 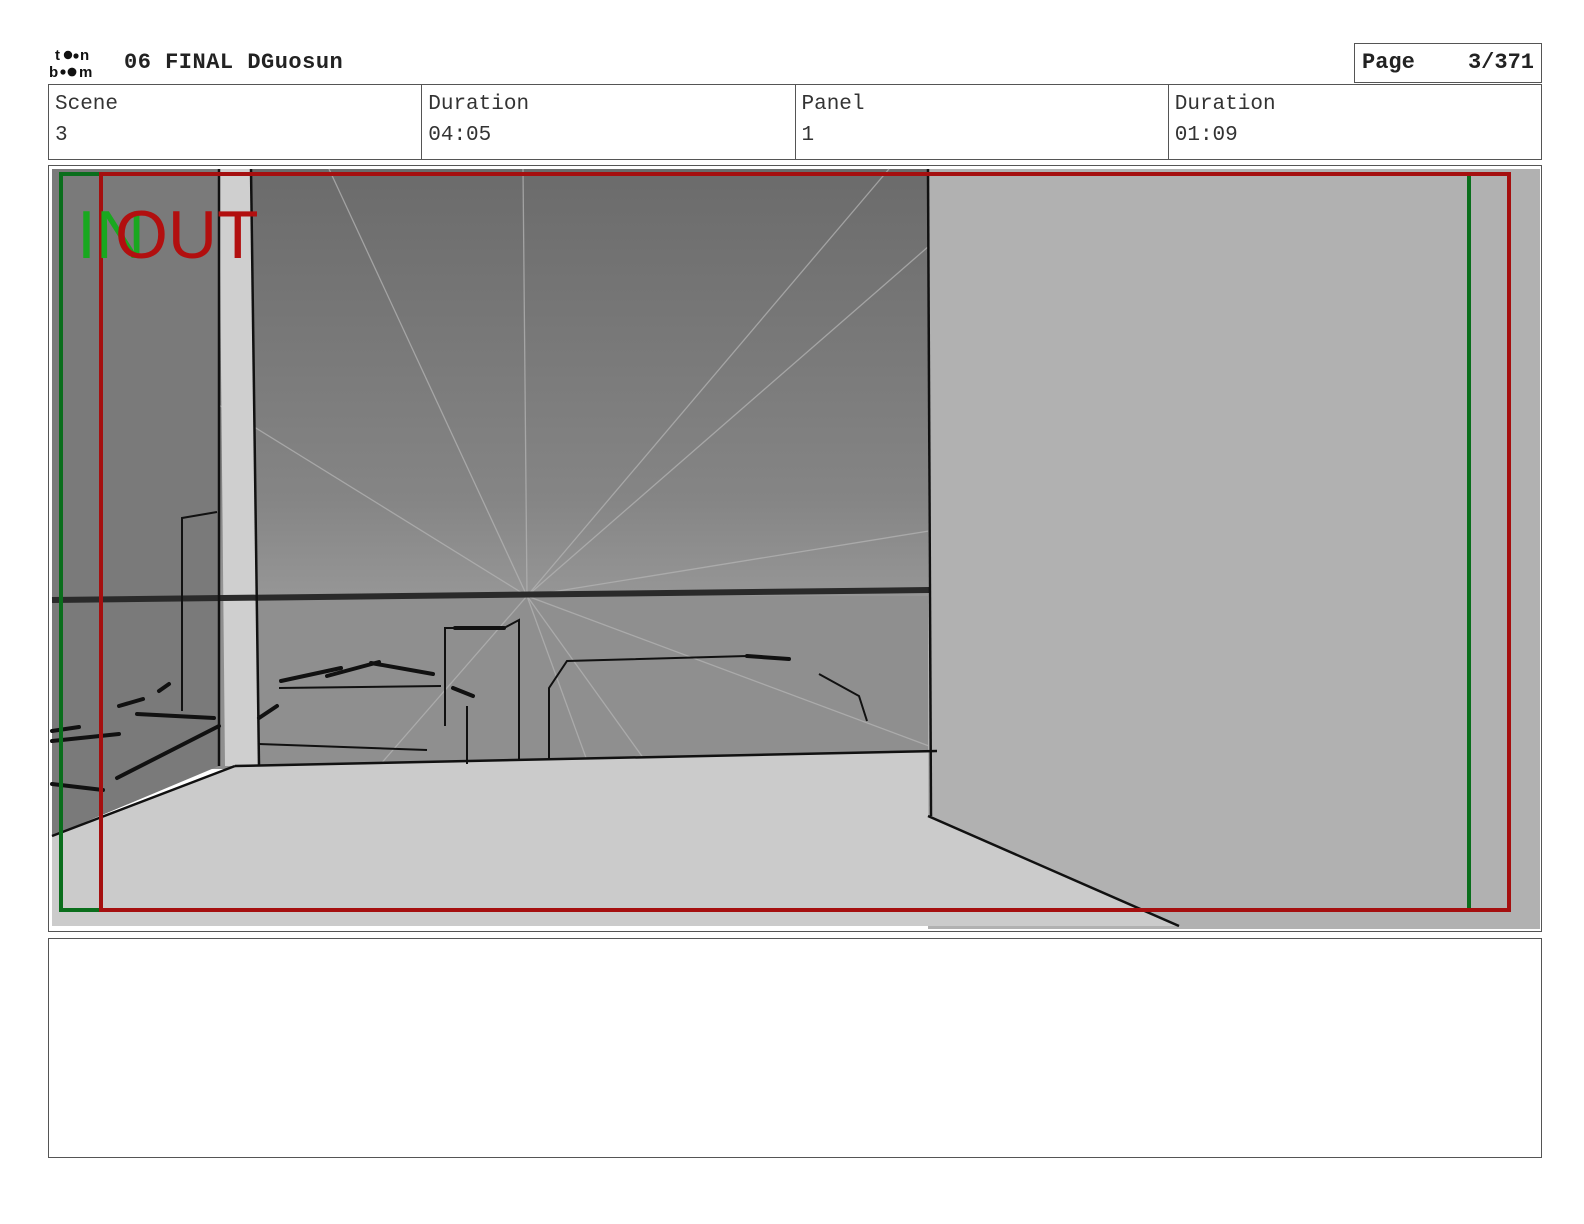 I want to click on page-indicator: Page 3/371, so click(x=1448, y=63).